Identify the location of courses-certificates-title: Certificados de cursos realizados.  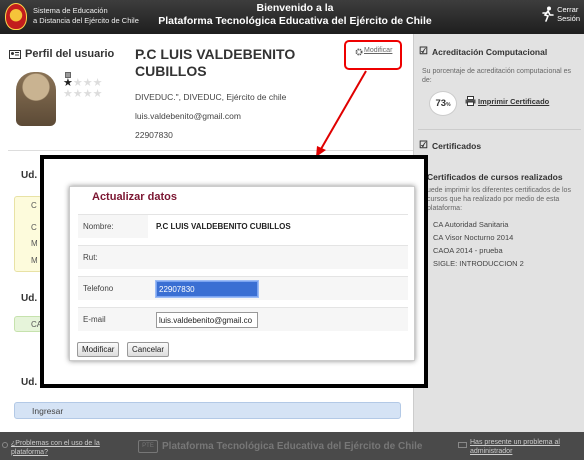
(495, 177).